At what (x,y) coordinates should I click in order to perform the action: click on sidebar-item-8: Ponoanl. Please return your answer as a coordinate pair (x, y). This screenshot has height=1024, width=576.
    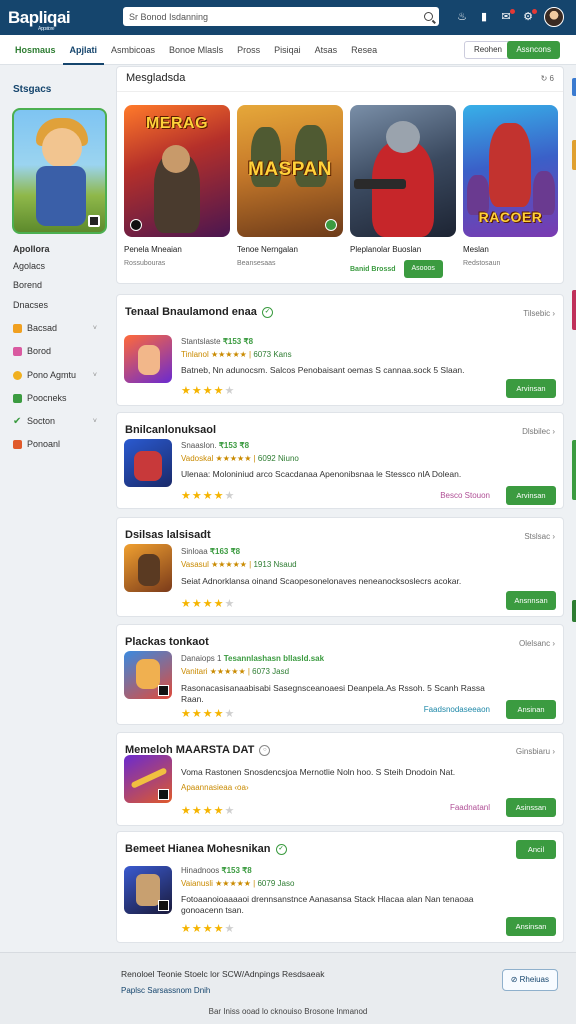
    Looking at the image, I should click on (36, 444).